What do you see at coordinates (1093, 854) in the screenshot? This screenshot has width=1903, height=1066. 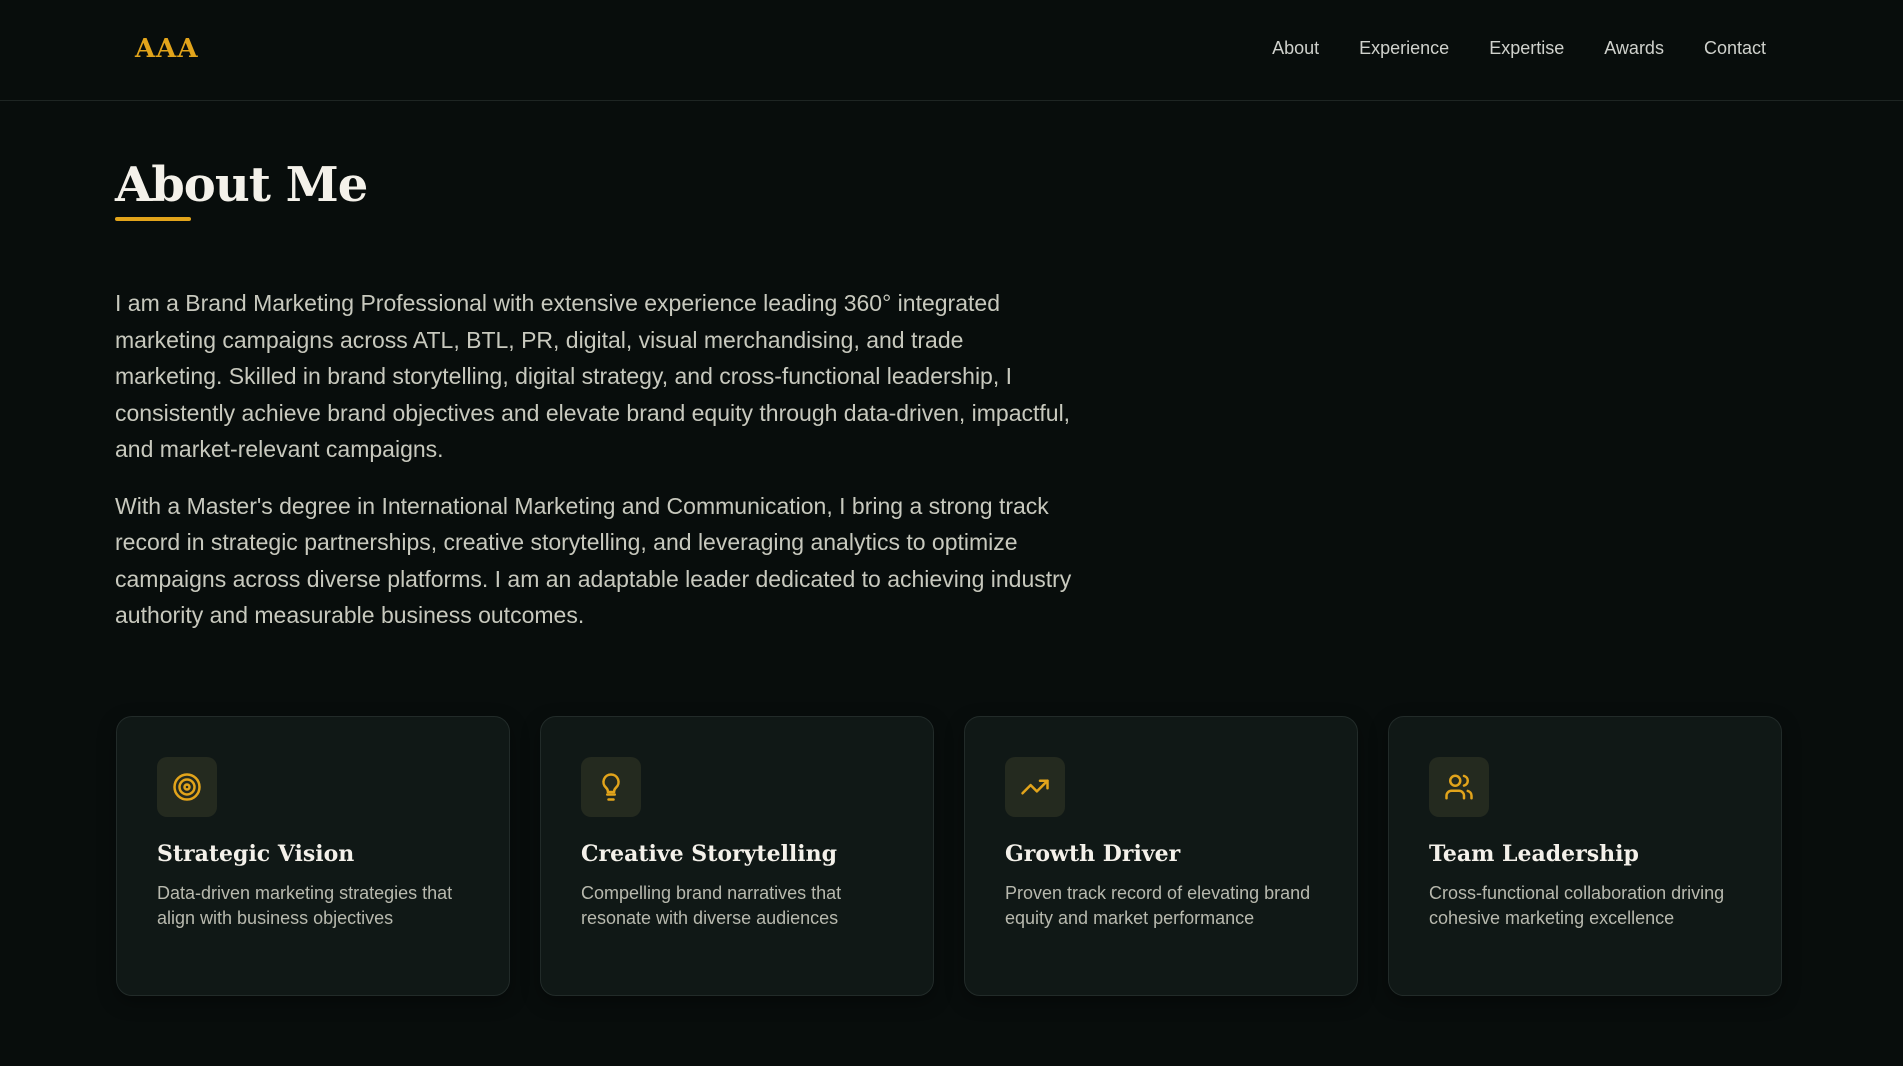 I see `card-title: Growth Driver` at bounding box center [1093, 854].